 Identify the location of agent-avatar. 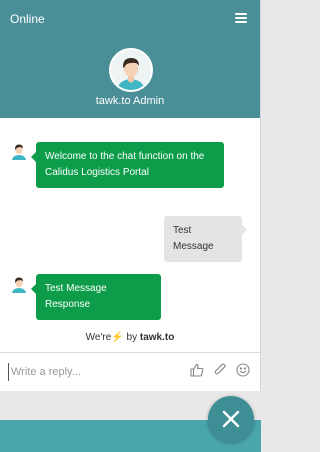
(131, 70).